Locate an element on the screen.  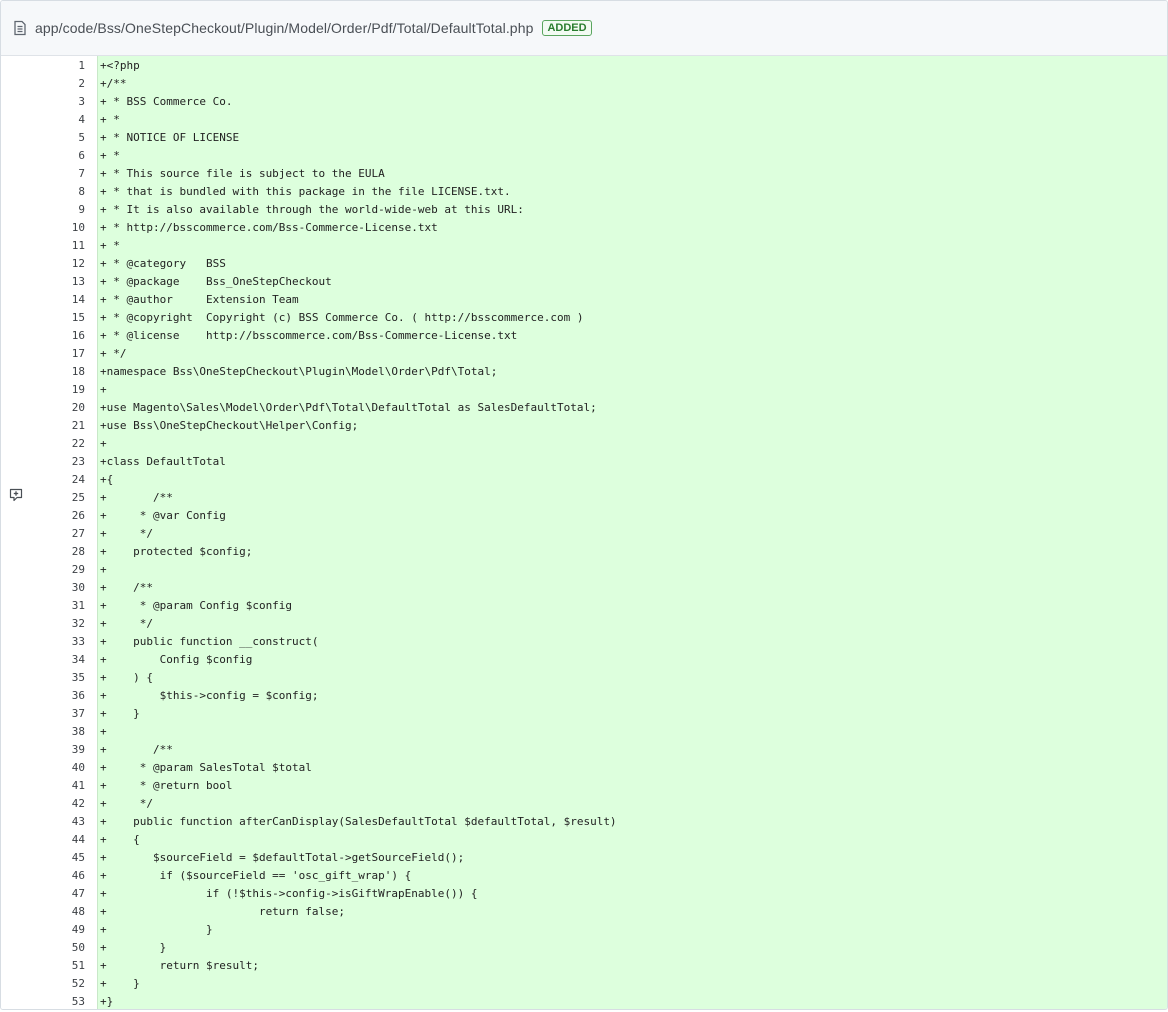
line-number: 1 is located at coordinates (49, 66).